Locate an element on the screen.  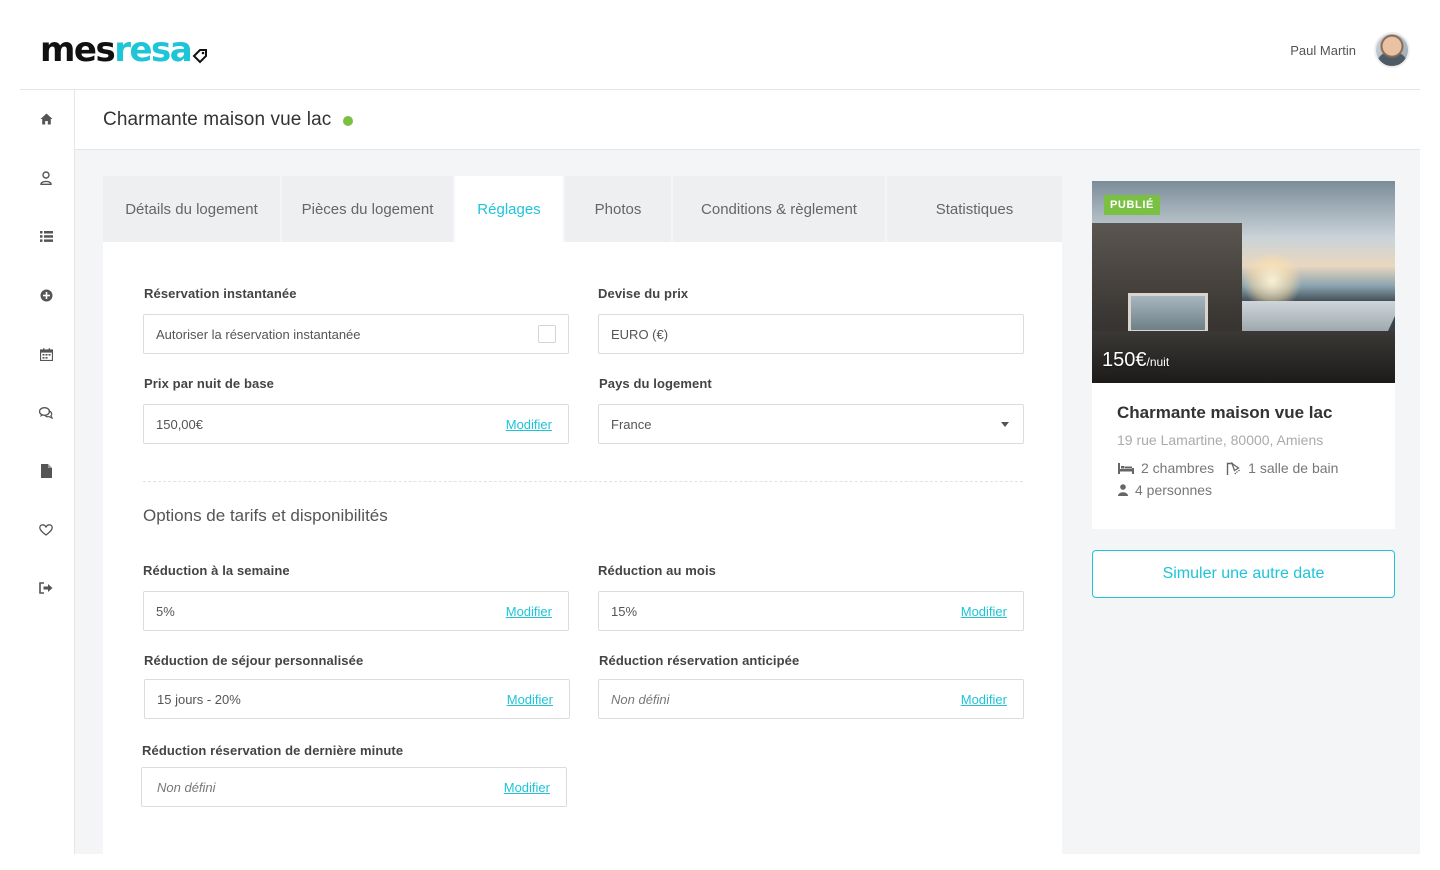
base-price-modify-link: Modifier is located at coordinates (529, 424).